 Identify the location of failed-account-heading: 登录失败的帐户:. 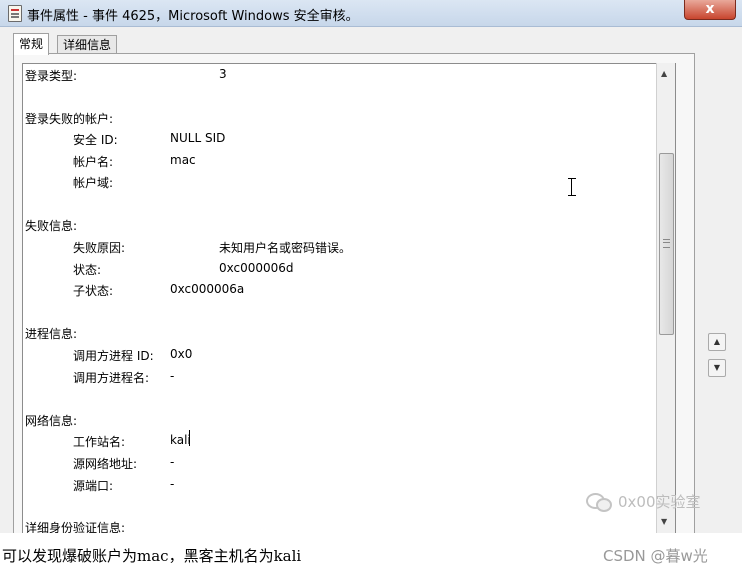
(69, 119).